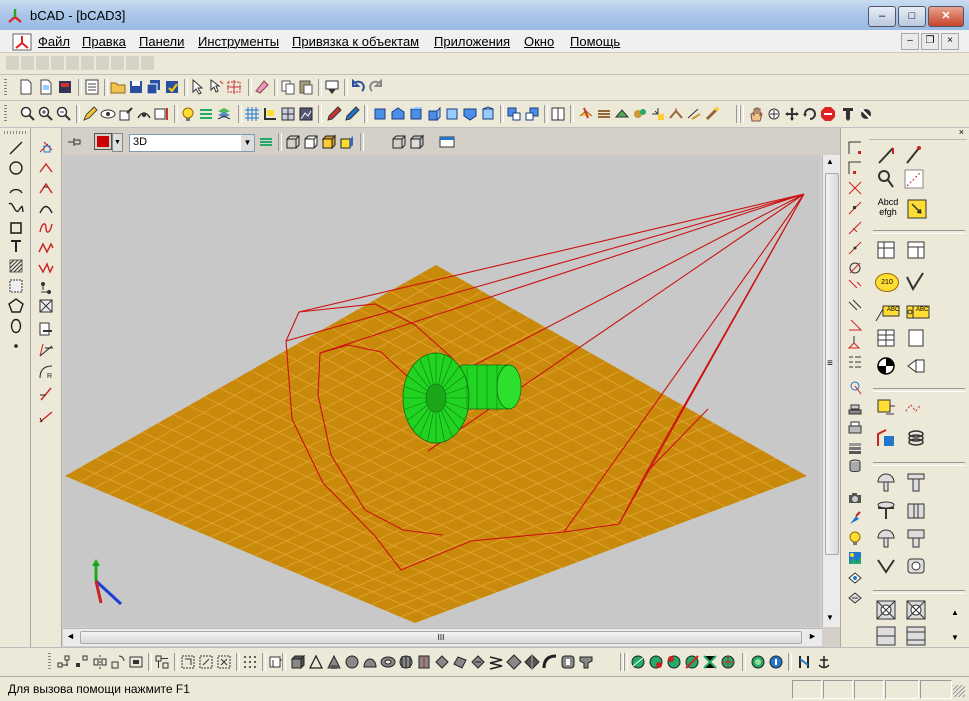  What do you see at coordinates (247, 143) in the screenshot?
I see `chevron-down-icon: ▼` at bounding box center [247, 143].